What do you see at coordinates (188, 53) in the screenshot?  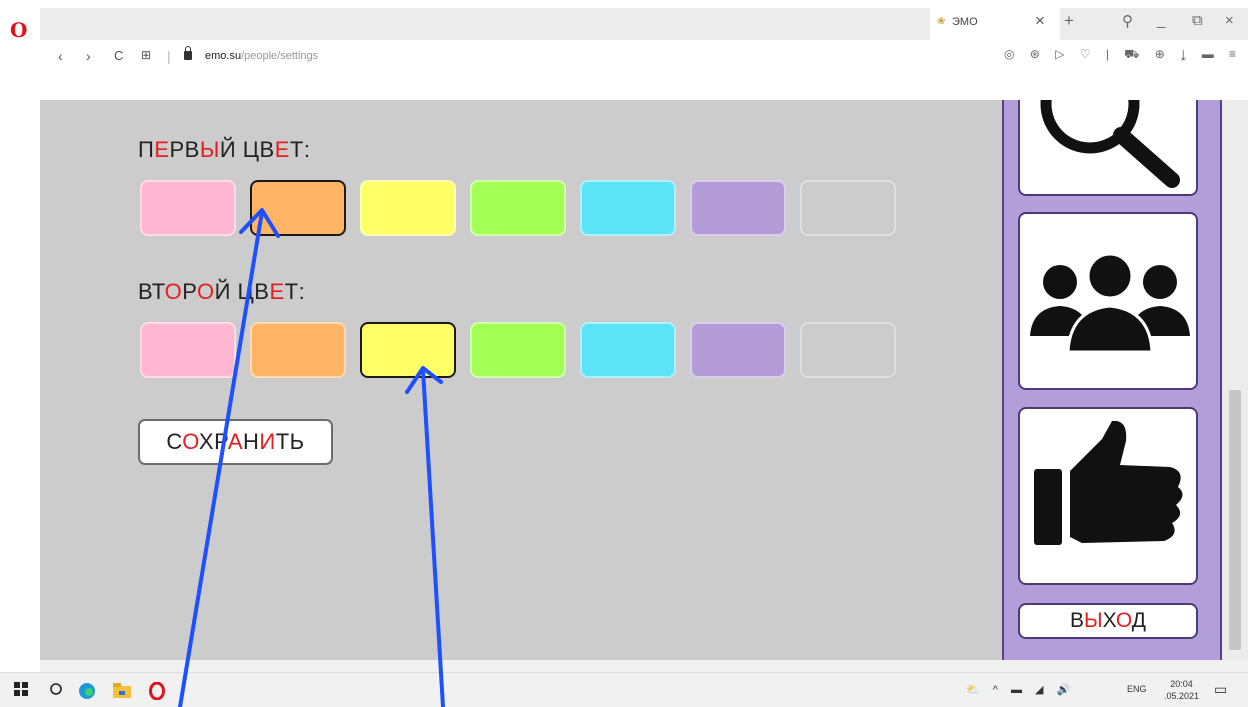 I see `lock-icon` at bounding box center [188, 53].